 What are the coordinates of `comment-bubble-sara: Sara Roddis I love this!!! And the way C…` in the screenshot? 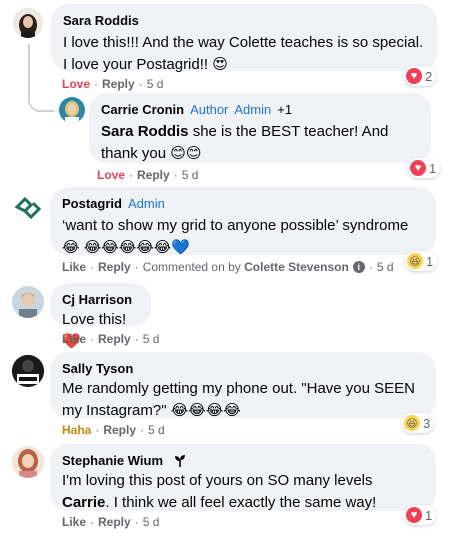 It's located at (244, 38).